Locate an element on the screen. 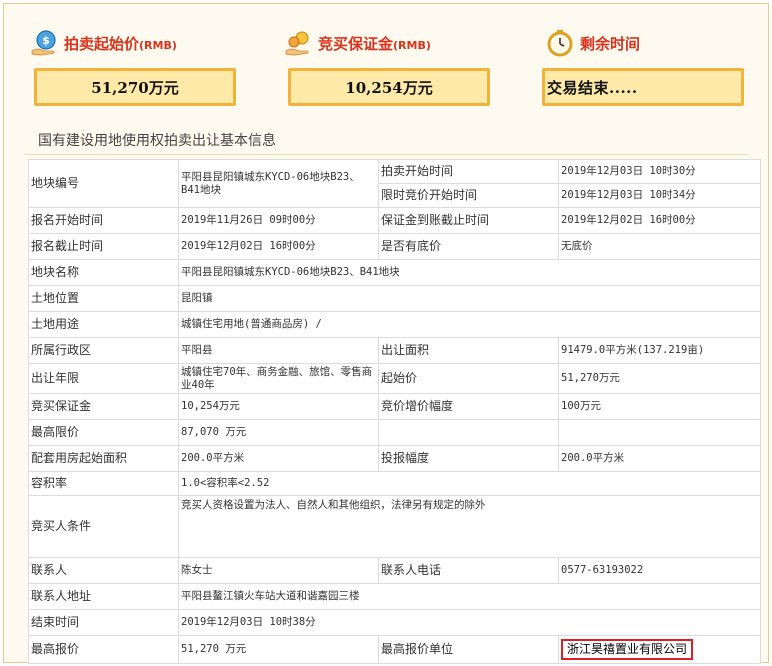  top-bidder-highlight: 浙江昊禧置业有限公司 is located at coordinates (627, 649).